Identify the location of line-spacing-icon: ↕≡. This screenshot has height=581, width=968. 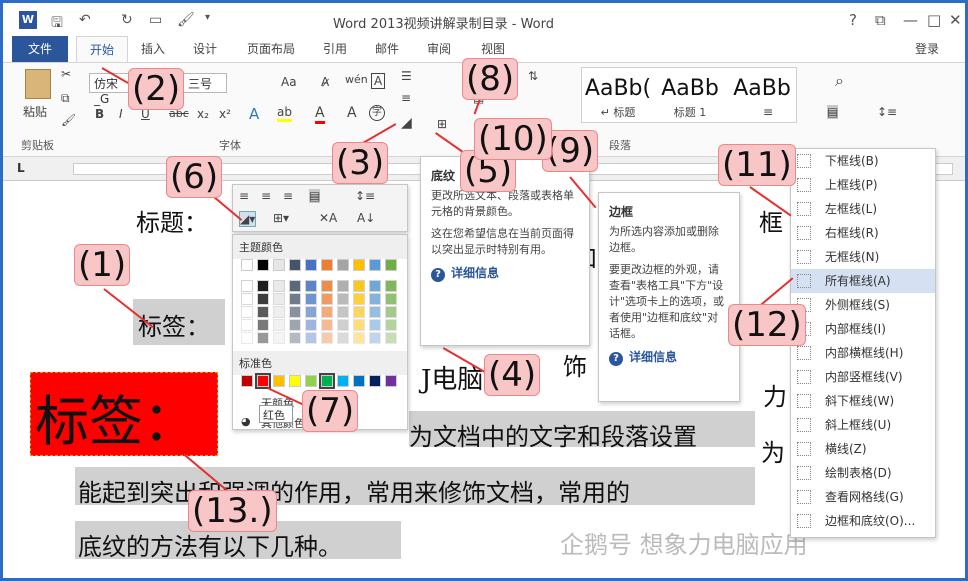
(887, 112).